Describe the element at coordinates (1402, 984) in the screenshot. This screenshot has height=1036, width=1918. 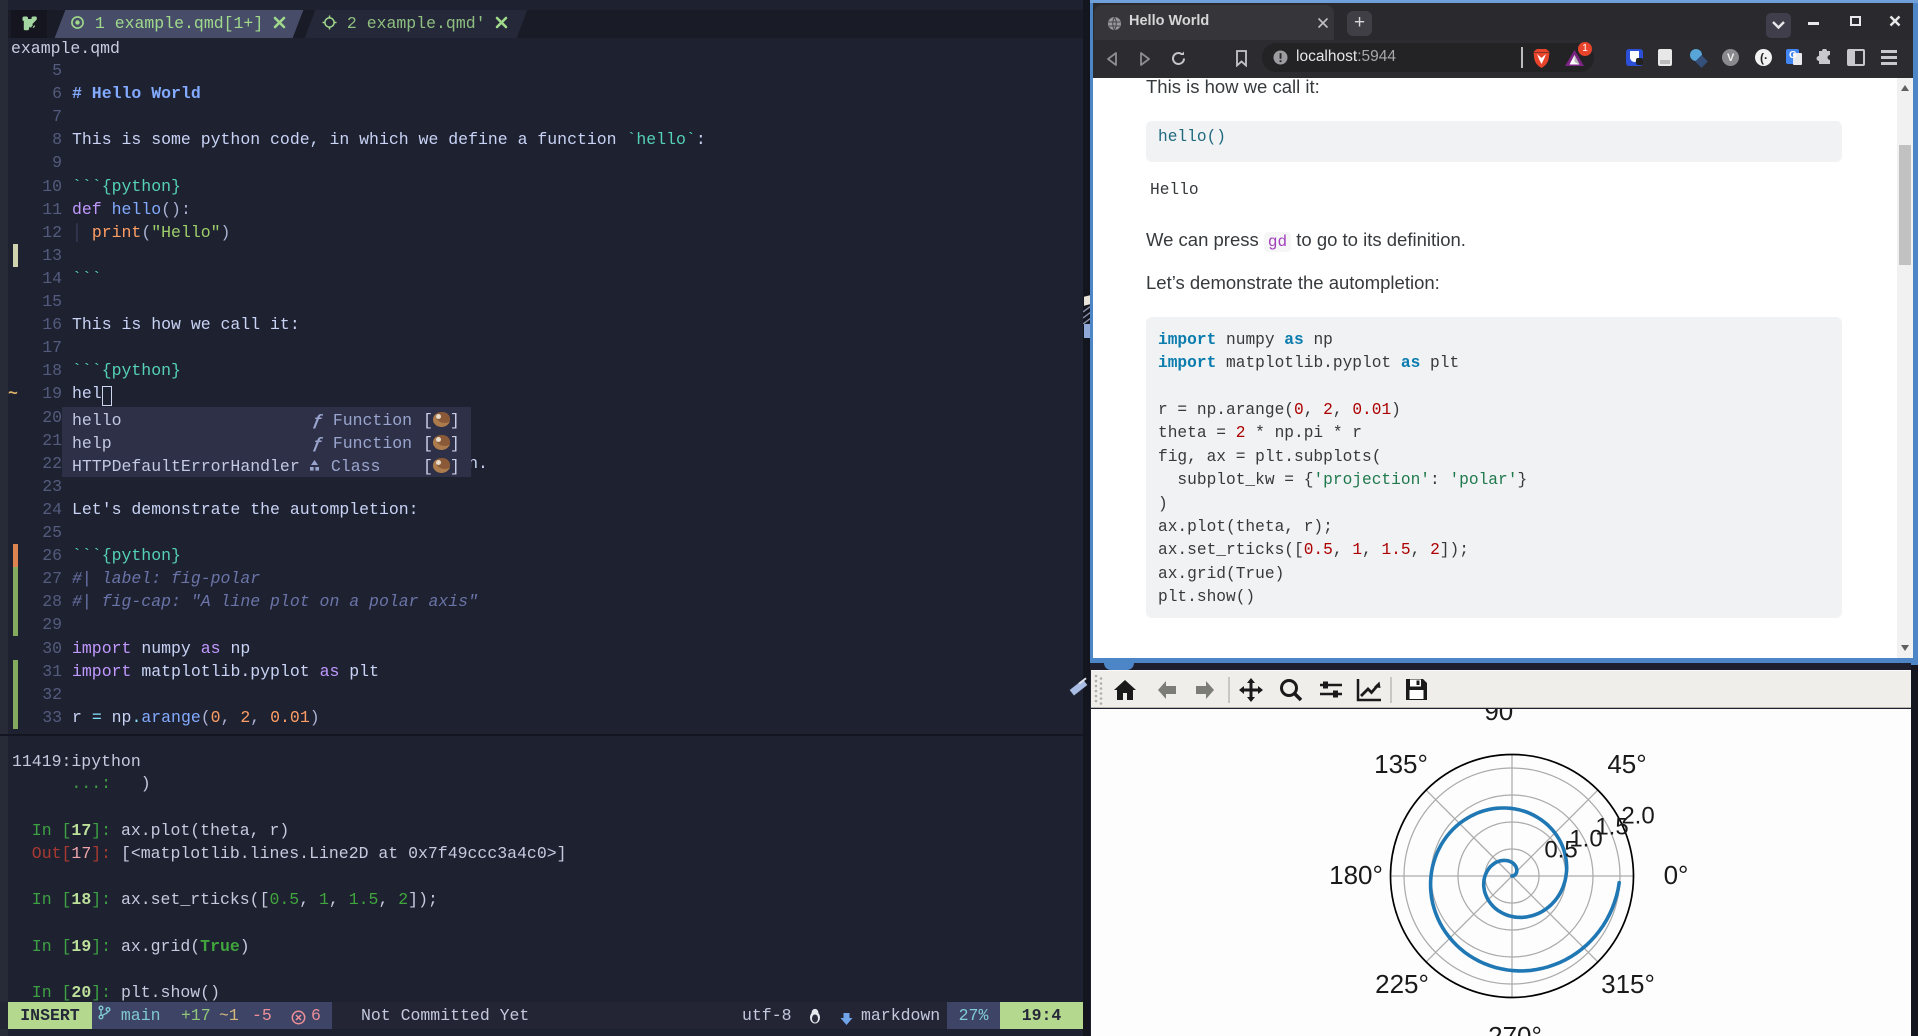
I see `svg-text: 225°` at that location.